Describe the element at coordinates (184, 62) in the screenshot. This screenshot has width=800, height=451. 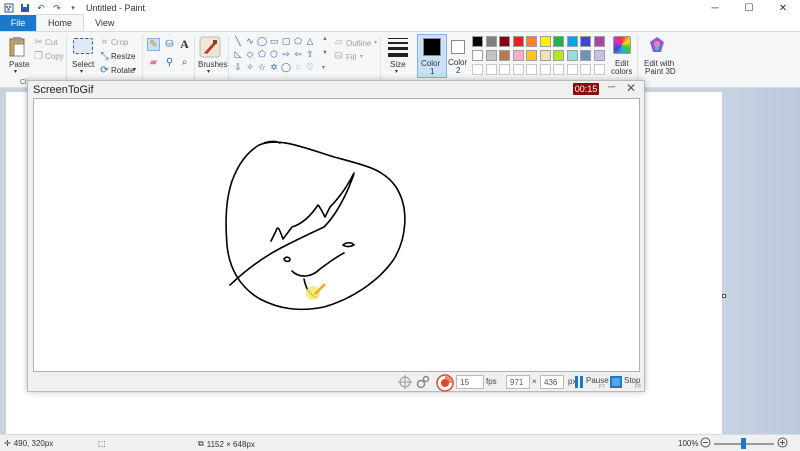
I see `magnifier-icon: ⌕` at that location.